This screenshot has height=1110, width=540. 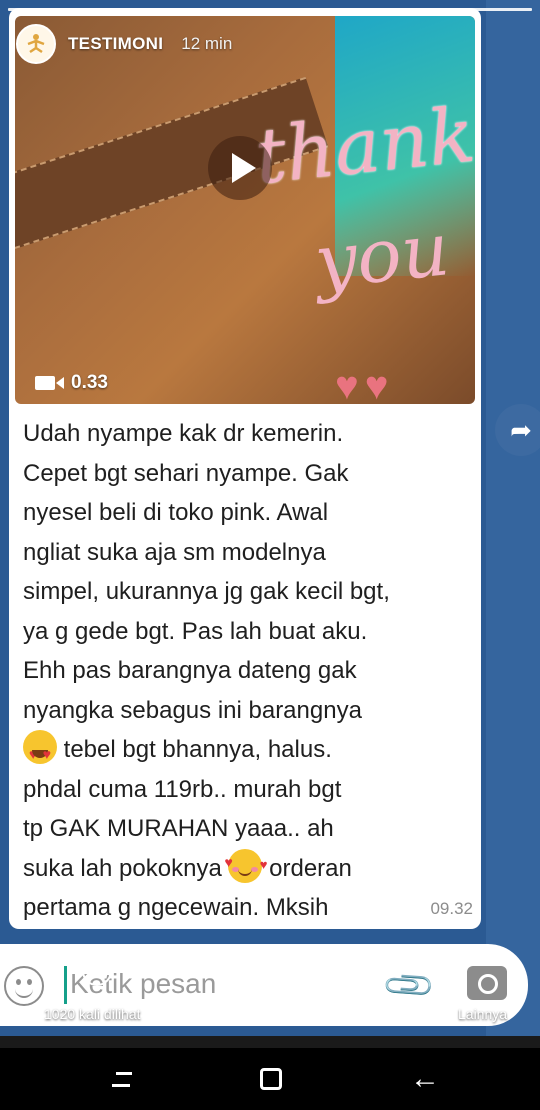 I want to click on back-icon: ←, so click(x=425, y=1079).